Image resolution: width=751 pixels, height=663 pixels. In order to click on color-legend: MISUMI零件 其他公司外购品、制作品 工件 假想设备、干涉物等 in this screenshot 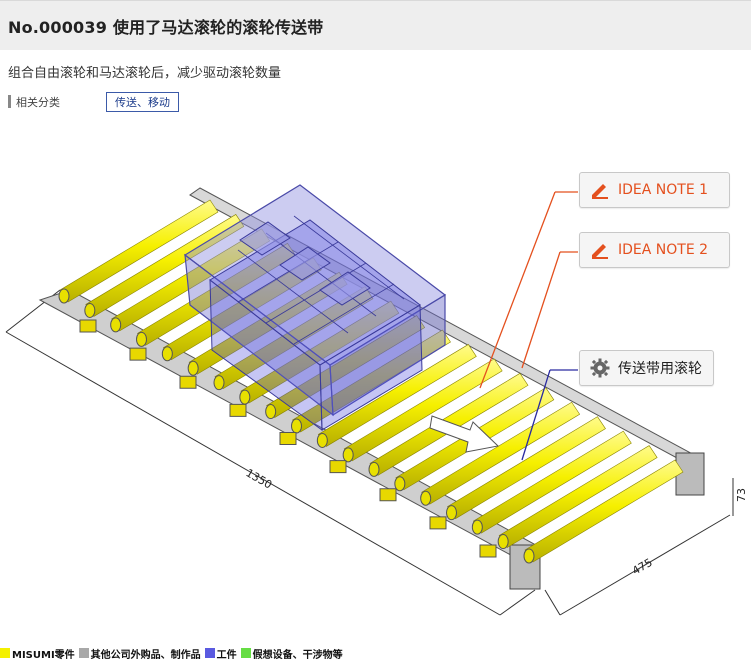, I will do `click(173, 653)`.